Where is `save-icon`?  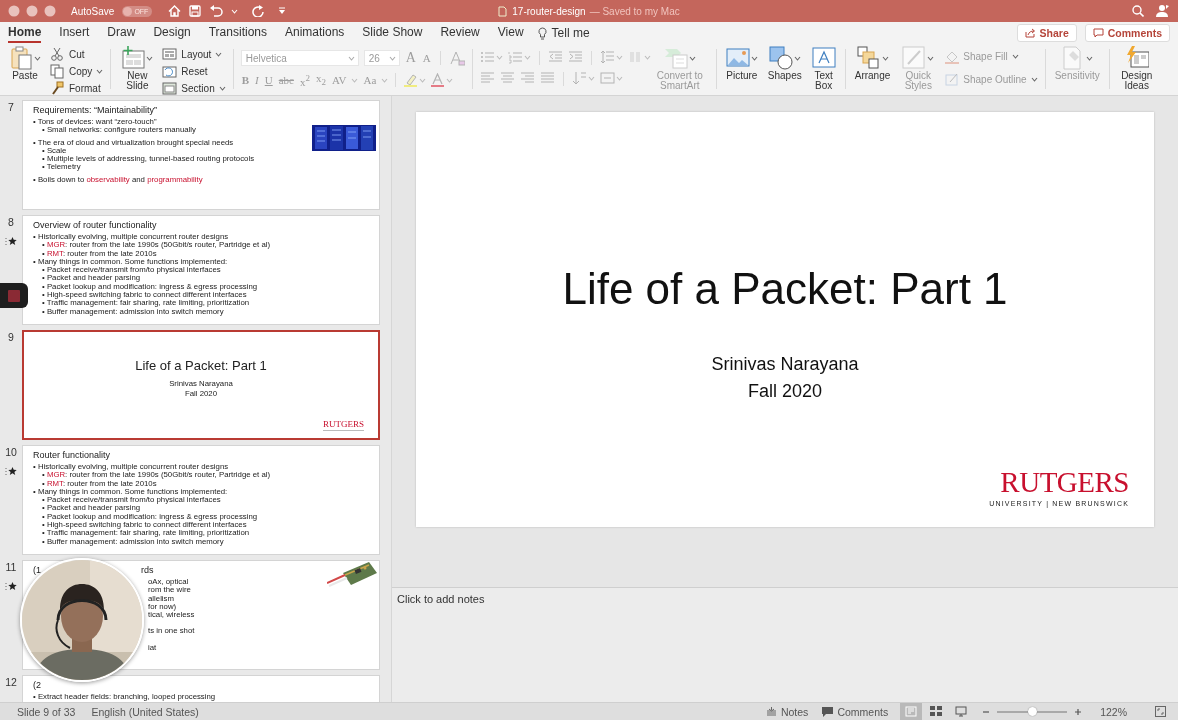 save-icon is located at coordinates (195, 11).